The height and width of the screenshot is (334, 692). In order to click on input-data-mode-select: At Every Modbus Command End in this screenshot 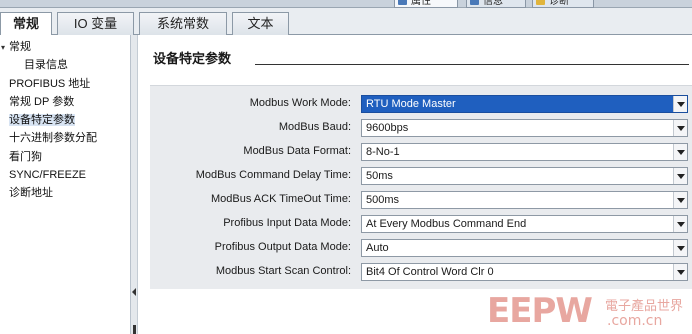, I will do `click(524, 224)`.